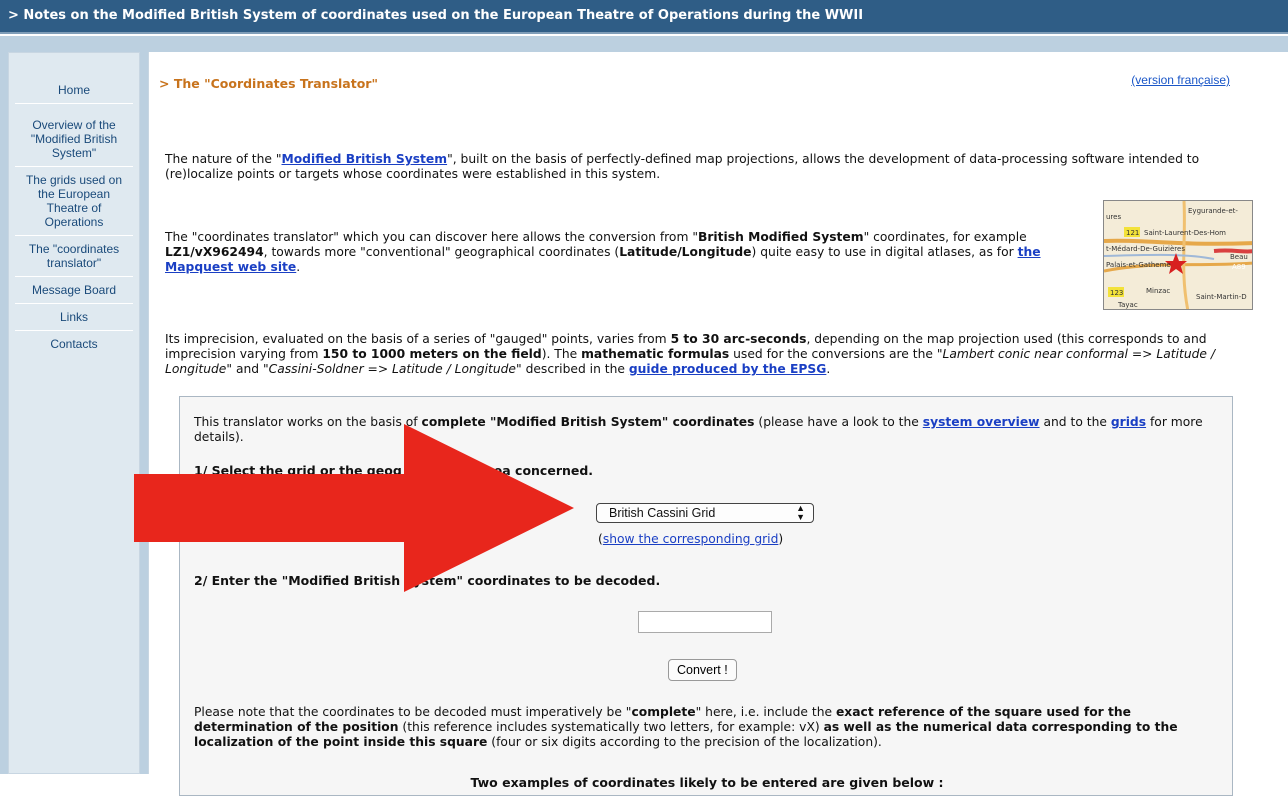 This screenshot has width=1288, height=796. What do you see at coordinates (1145, 249) in the screenshot?
I see `map-label: t-Médard-De-Guizières` at bounding box center [1145, 249].